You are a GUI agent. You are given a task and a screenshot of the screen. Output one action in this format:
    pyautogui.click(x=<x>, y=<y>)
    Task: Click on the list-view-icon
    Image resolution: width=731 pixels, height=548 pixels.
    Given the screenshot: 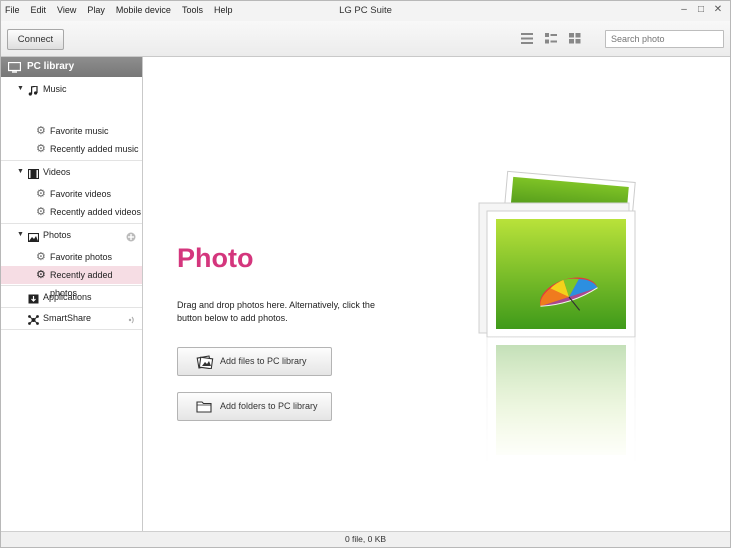 What is the action you would take?
    pyautogui.click(x=528, y=39)
    